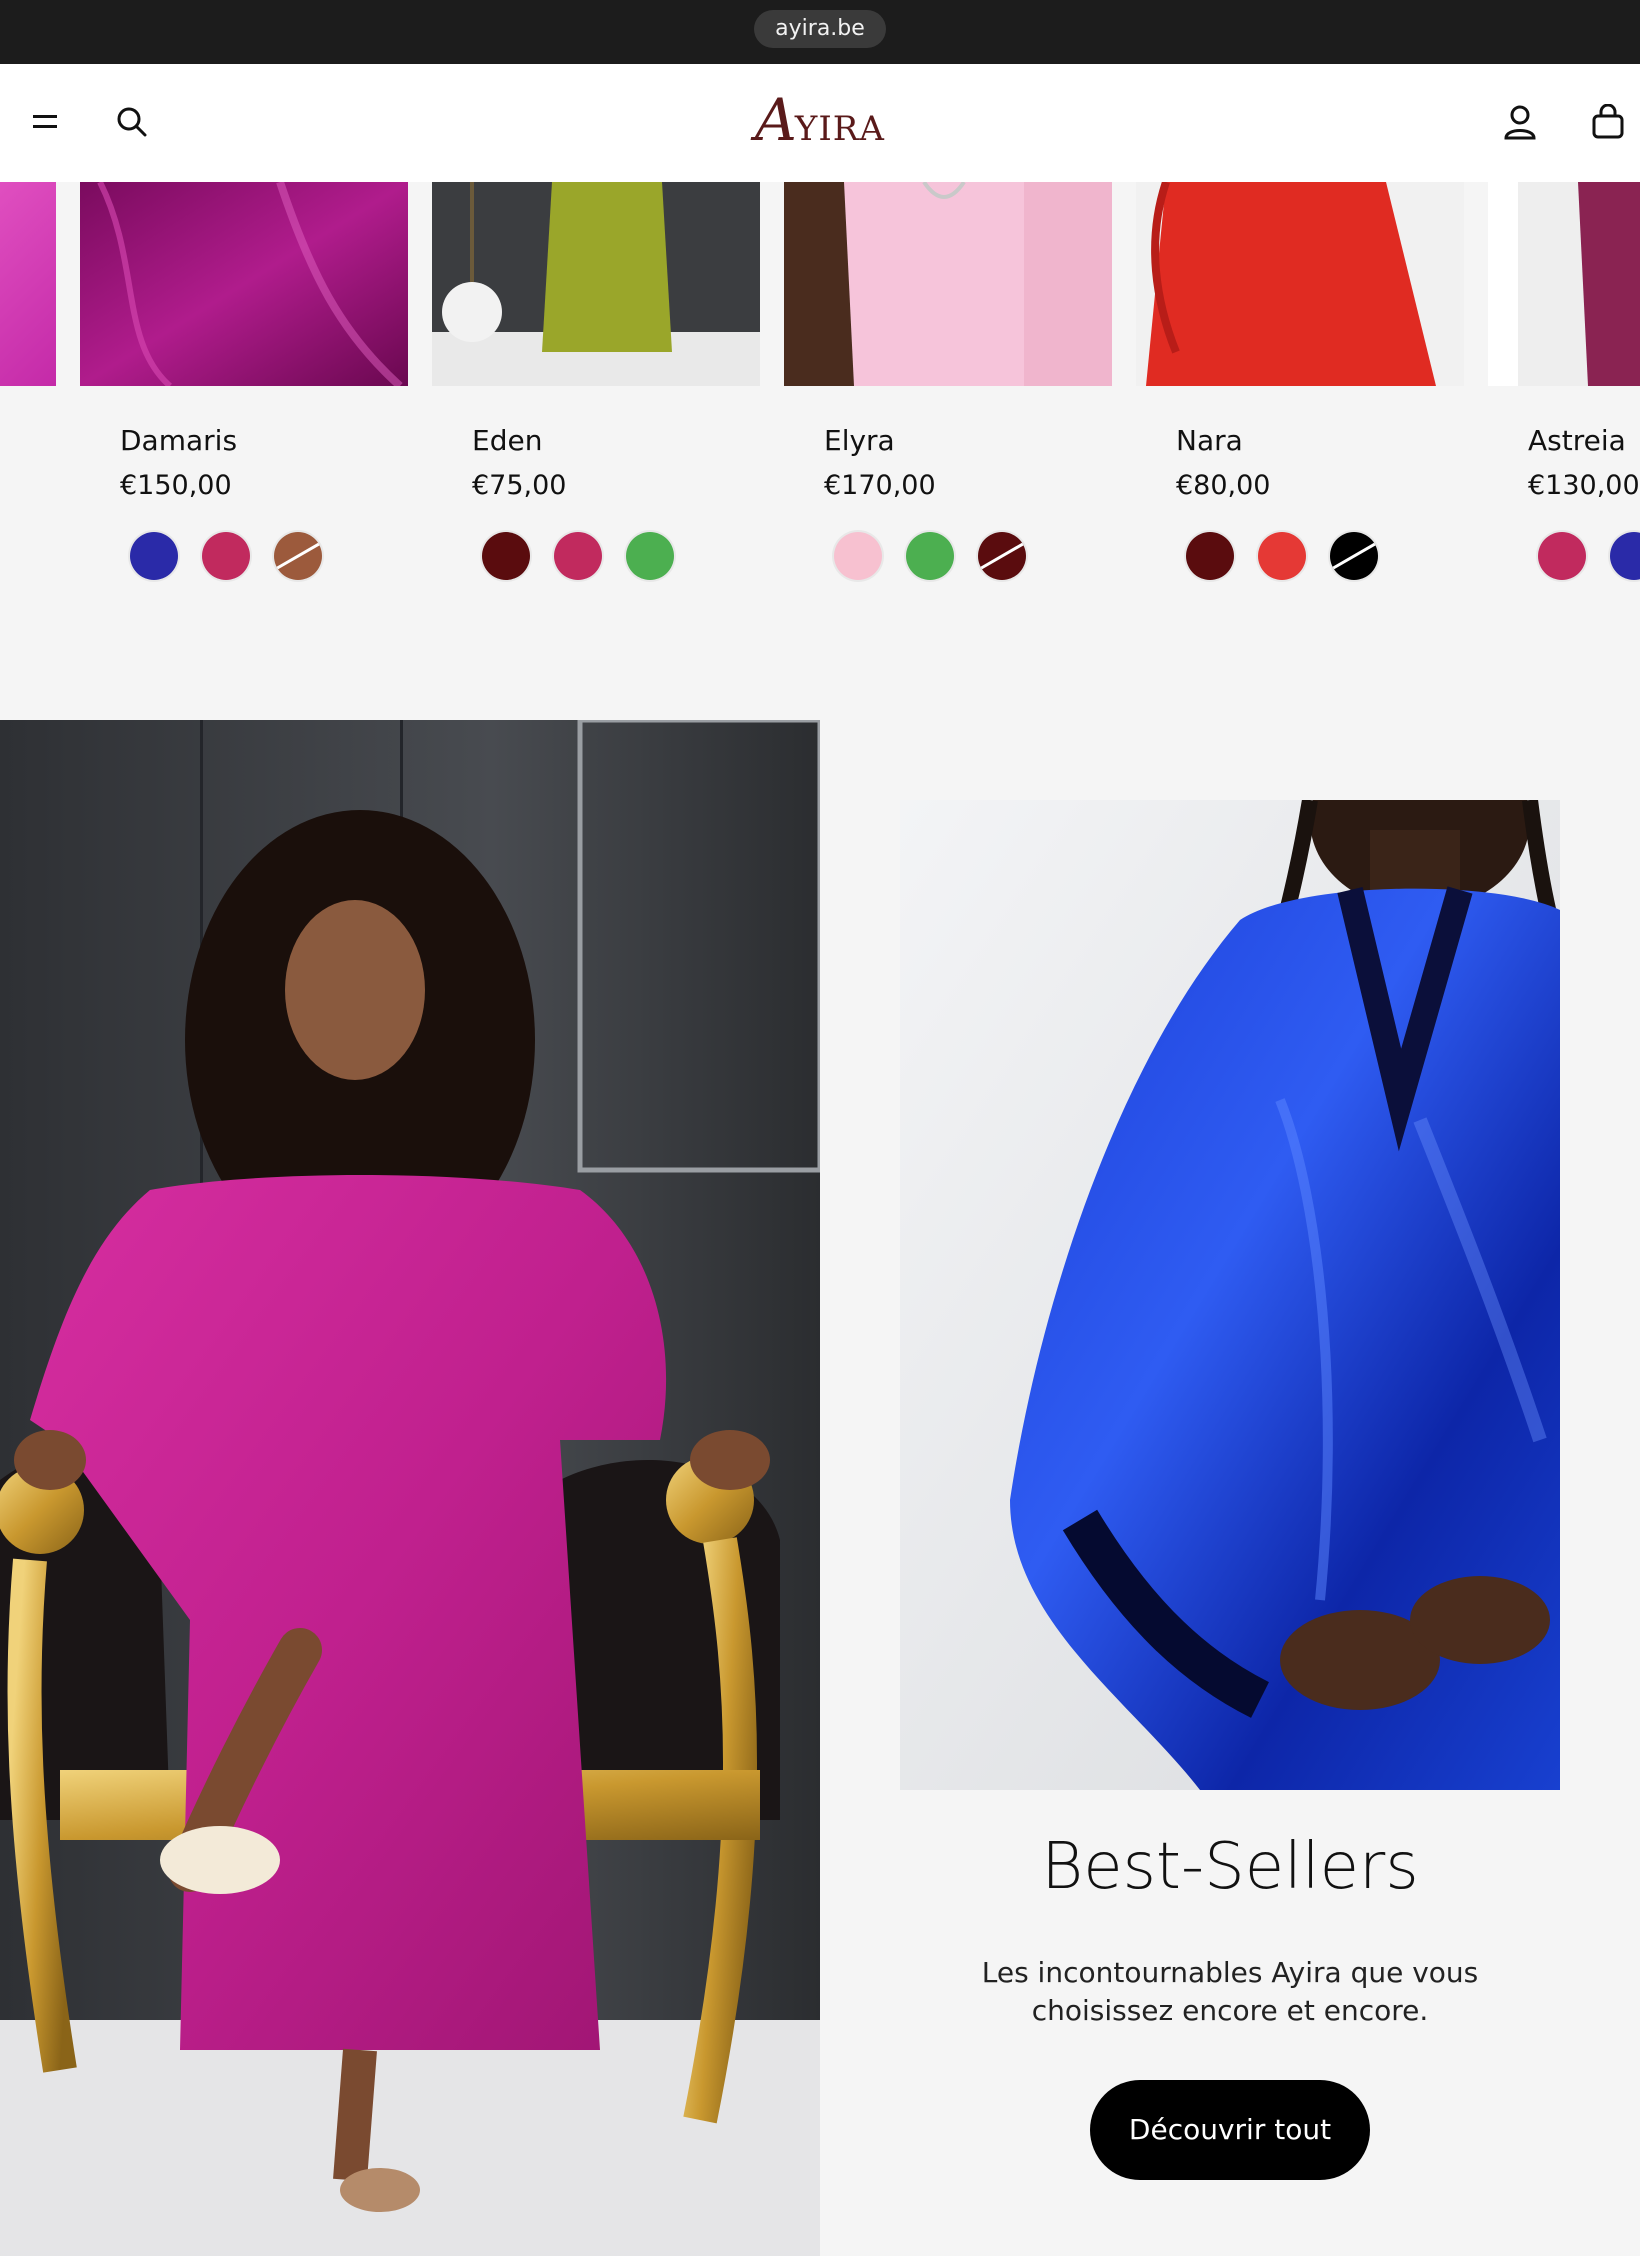  Describe the element at coordinates (1520, 122) in the screenshot. I see `account-icon` at that location.